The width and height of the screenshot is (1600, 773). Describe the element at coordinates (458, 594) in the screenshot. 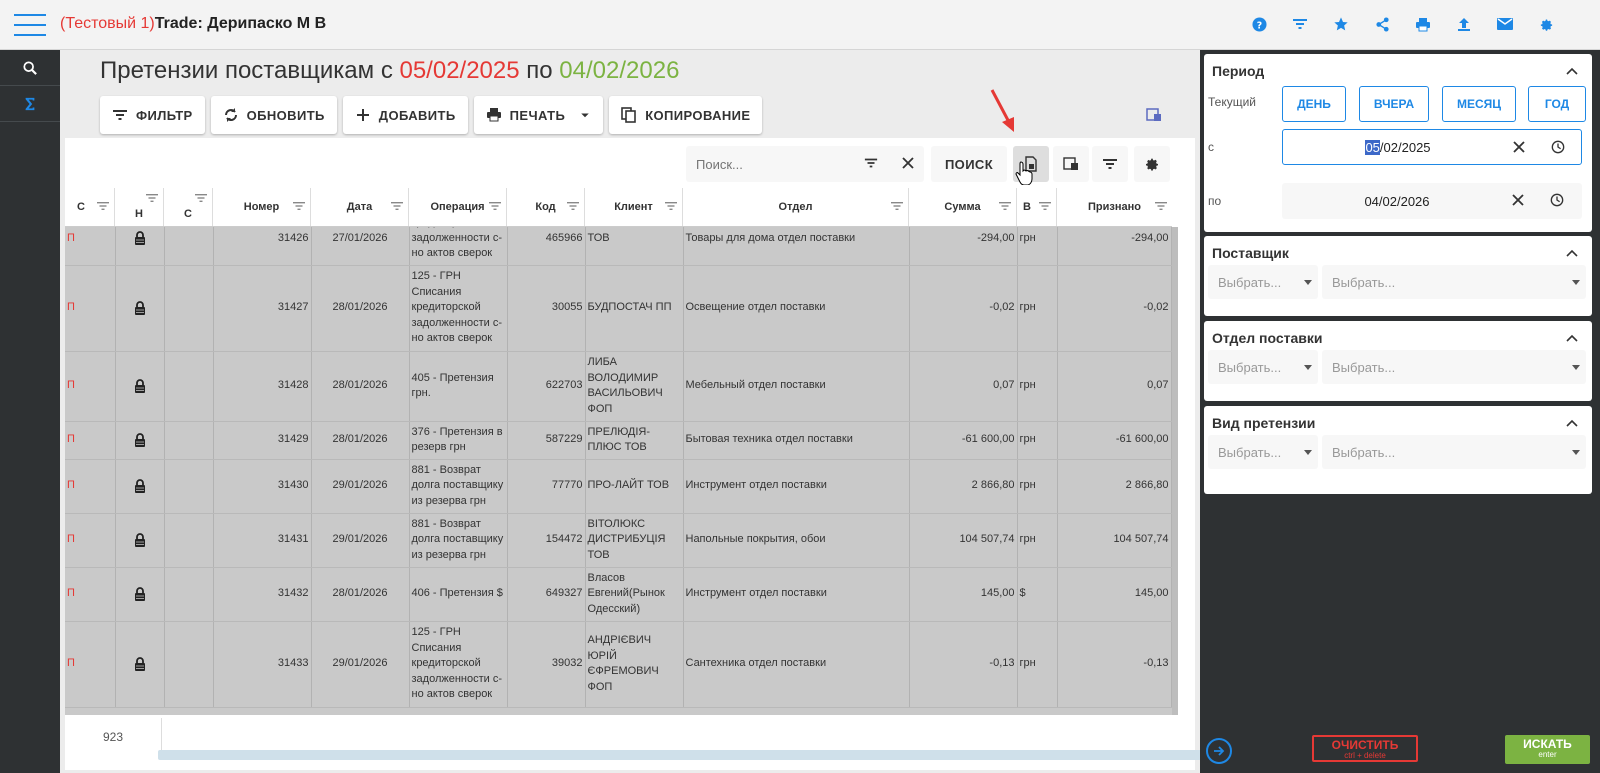

I see `row-operation: 406 - Претензия $` at that location.